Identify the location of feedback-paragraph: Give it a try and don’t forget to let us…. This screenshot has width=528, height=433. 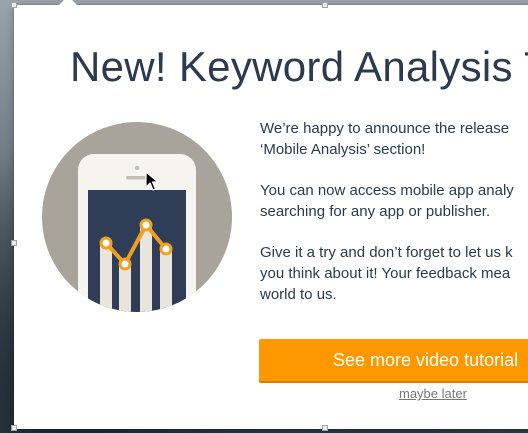
(394, 273).